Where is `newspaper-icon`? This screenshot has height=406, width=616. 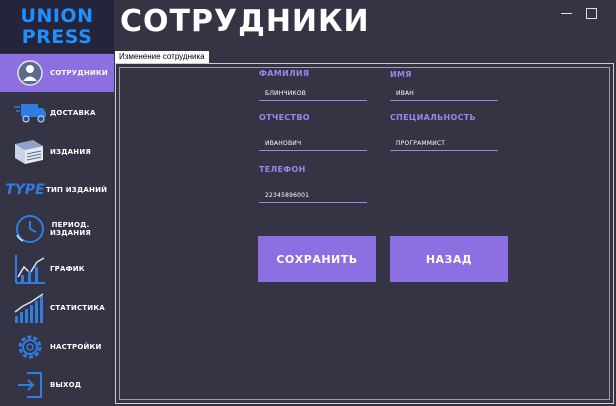
newspaper-icon is located at coordinates (30, 152).